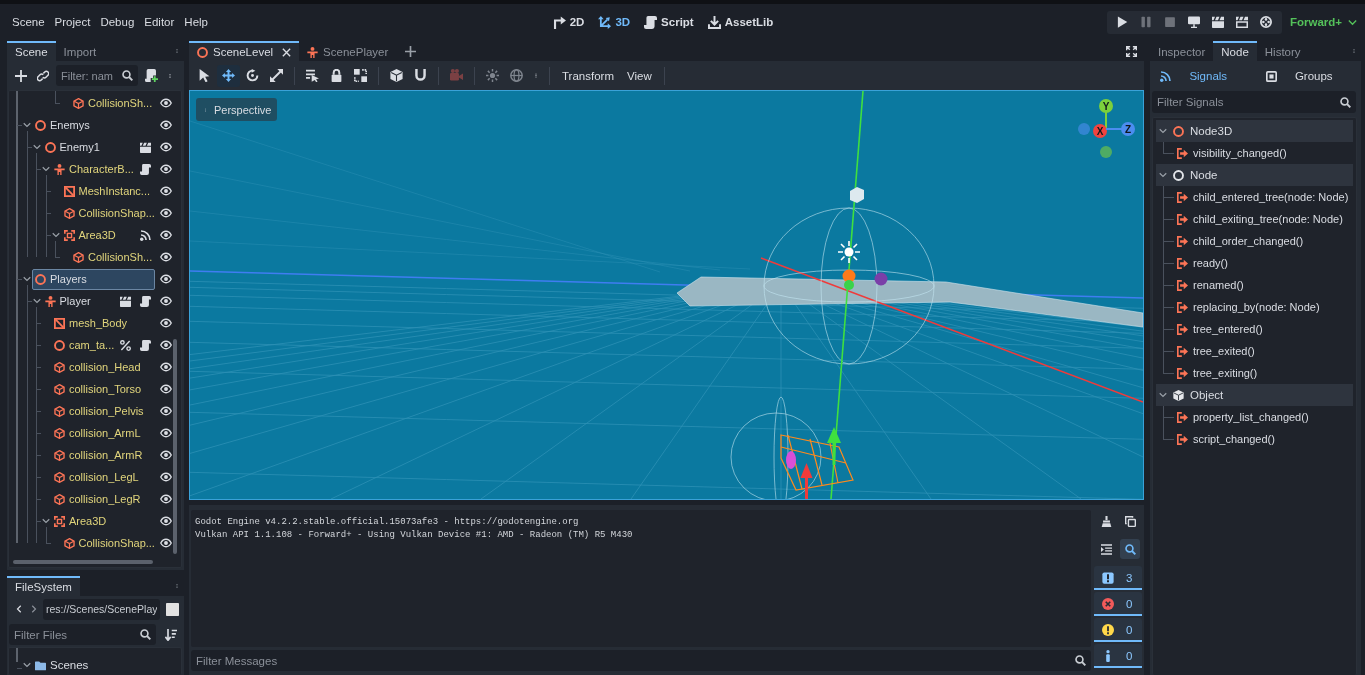  I want to click on workspace-tab: 2D, so click(568, 22).